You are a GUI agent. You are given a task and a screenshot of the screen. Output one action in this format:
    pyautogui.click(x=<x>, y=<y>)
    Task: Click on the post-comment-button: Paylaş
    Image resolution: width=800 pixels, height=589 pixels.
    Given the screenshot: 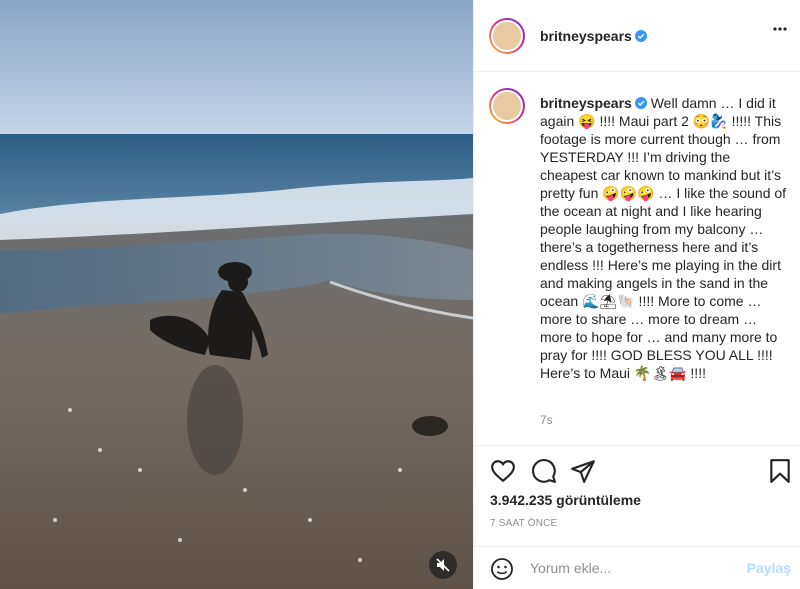 What is the action you would take?
    pyautogui.click(x=769, y=568)
    